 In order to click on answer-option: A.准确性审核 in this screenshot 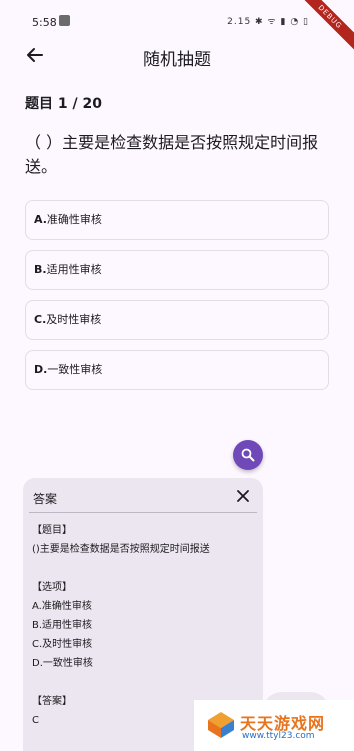, I will do `click(62, 606)`.